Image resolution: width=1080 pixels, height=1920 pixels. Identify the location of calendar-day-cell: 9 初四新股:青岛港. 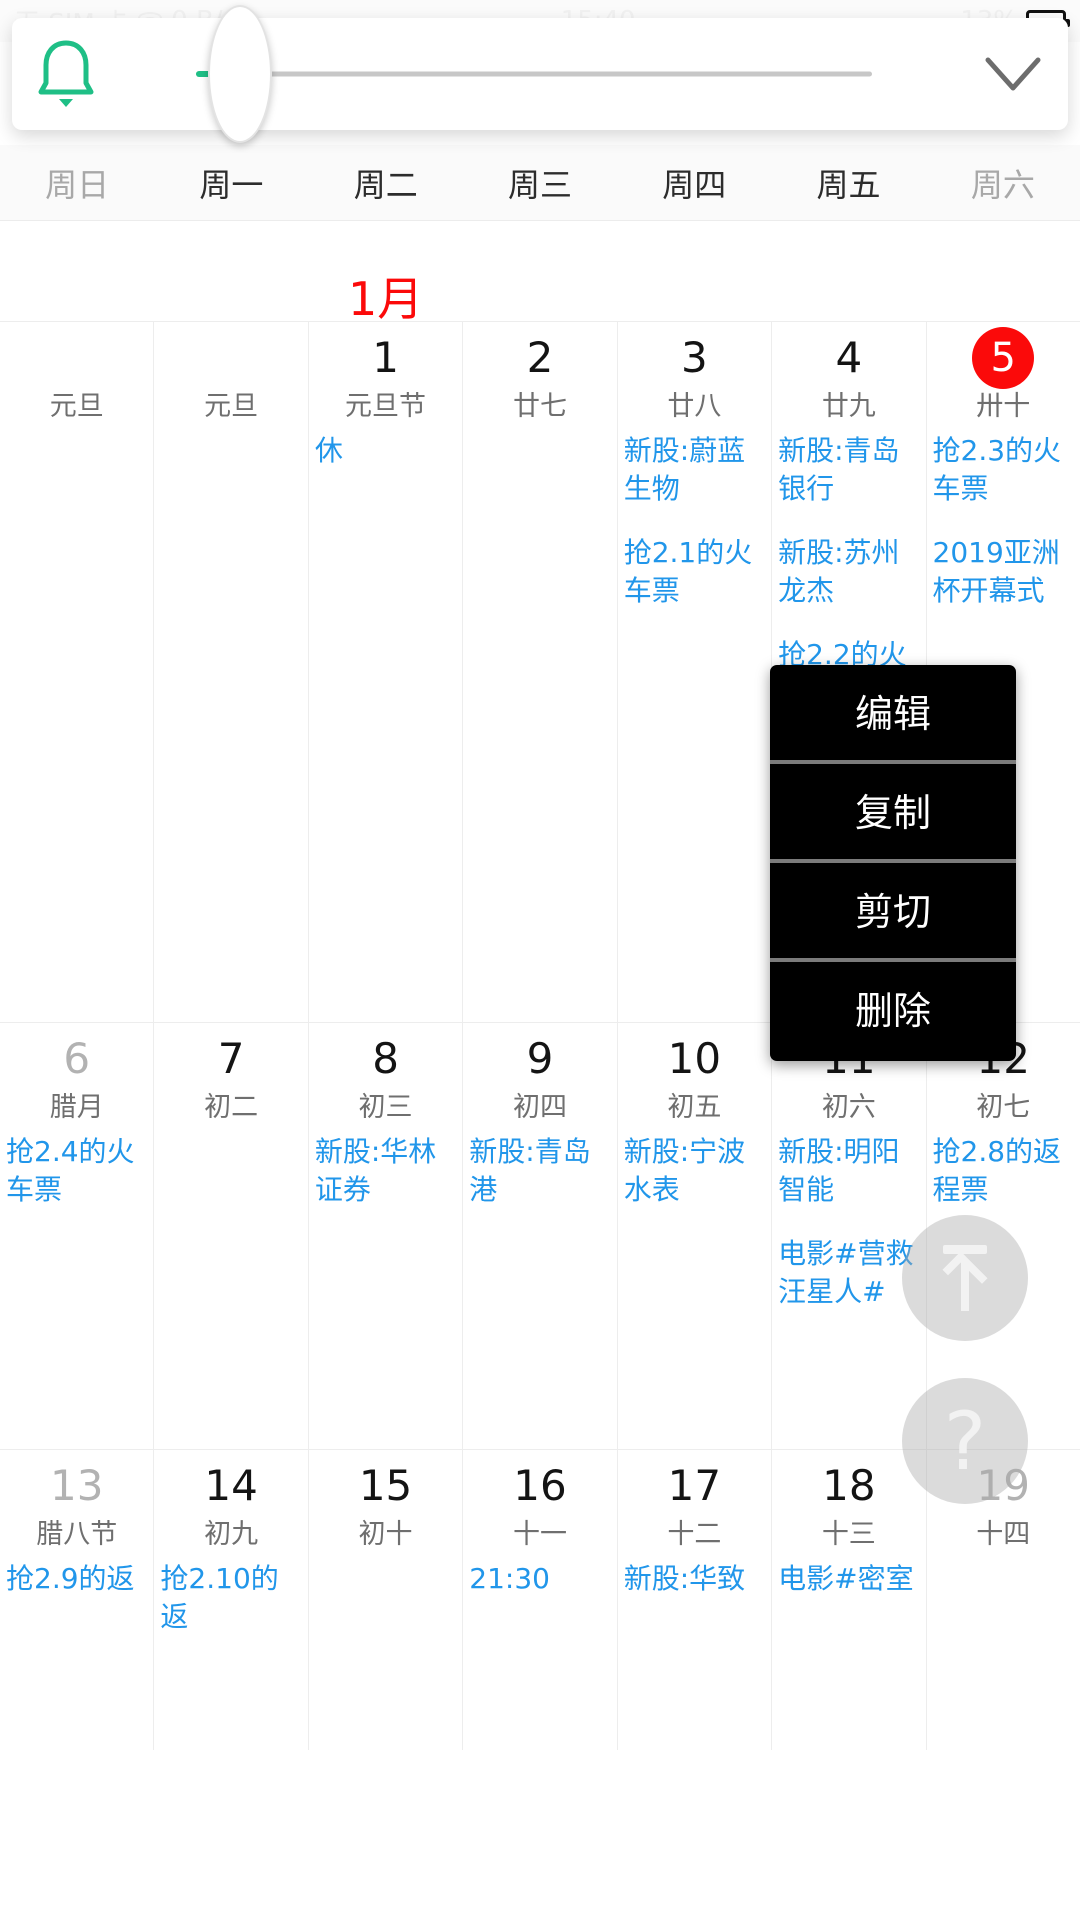
(540, 1236).